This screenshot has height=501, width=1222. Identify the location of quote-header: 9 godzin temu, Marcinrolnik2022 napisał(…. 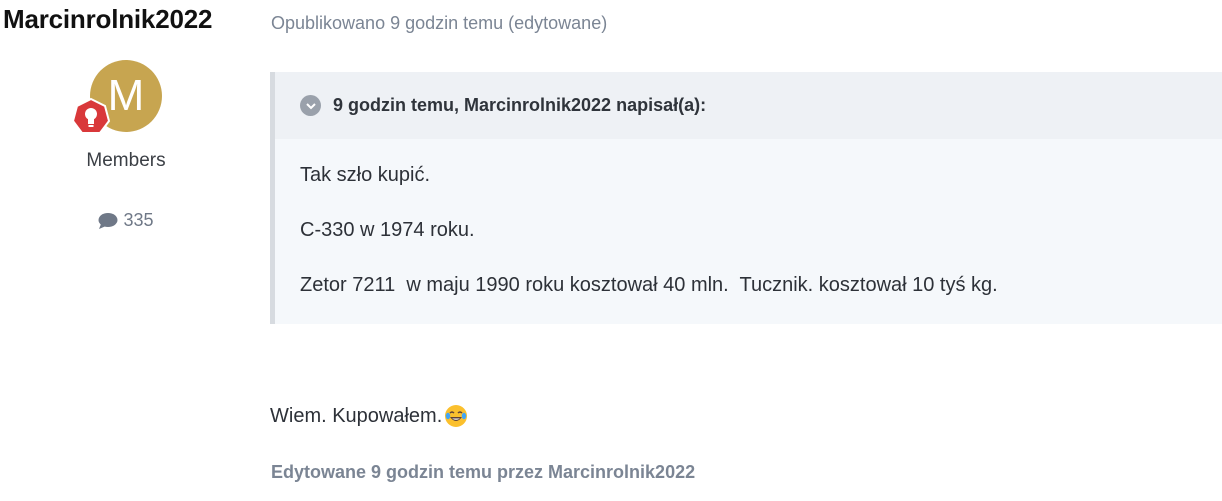
(748, 105).